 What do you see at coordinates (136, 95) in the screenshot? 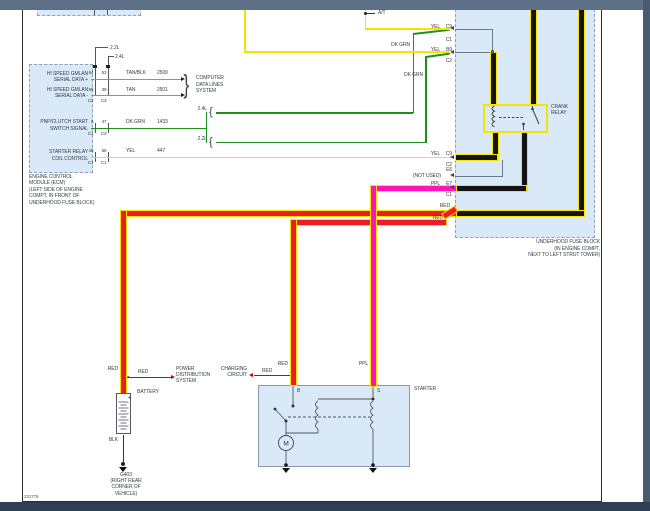
I see `wire-tan` at bounding box center [136, 95].